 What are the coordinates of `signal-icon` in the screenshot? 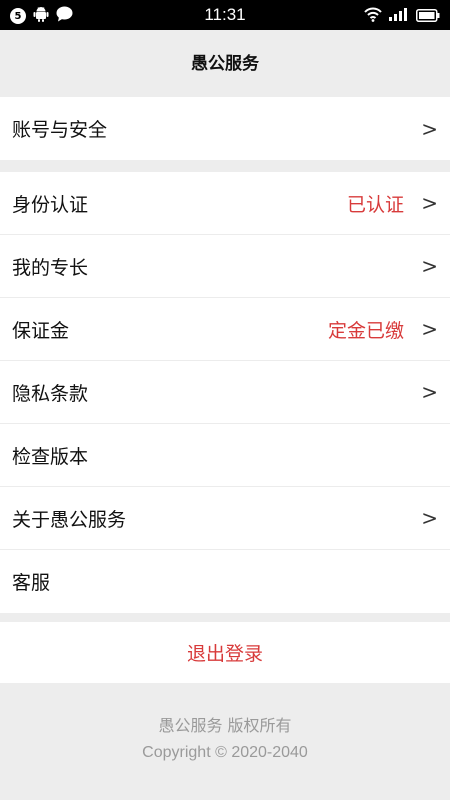 It's located at (399, 16).